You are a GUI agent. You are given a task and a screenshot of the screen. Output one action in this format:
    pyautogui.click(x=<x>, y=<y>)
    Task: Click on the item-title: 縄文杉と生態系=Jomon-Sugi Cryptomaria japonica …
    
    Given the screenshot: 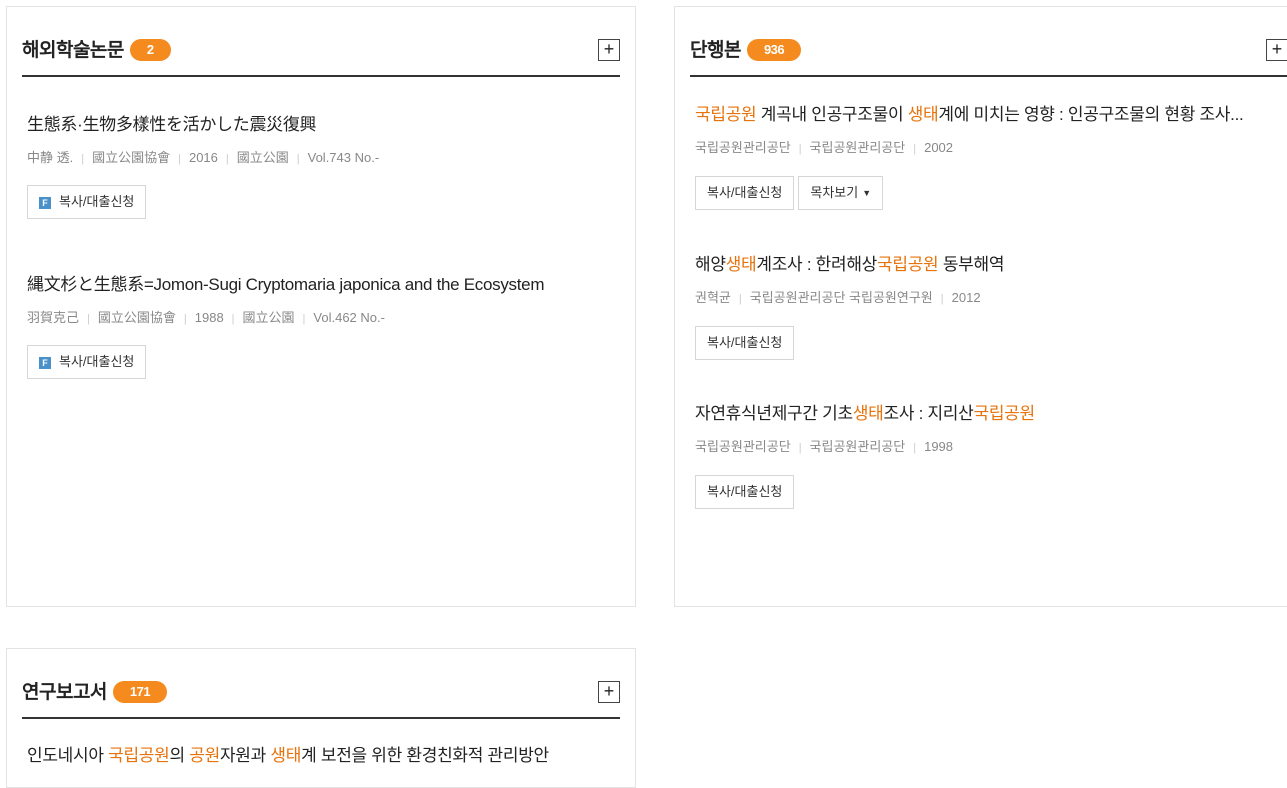 What is the action you would take?
    pyautogui.click(x=323, y=282)
    